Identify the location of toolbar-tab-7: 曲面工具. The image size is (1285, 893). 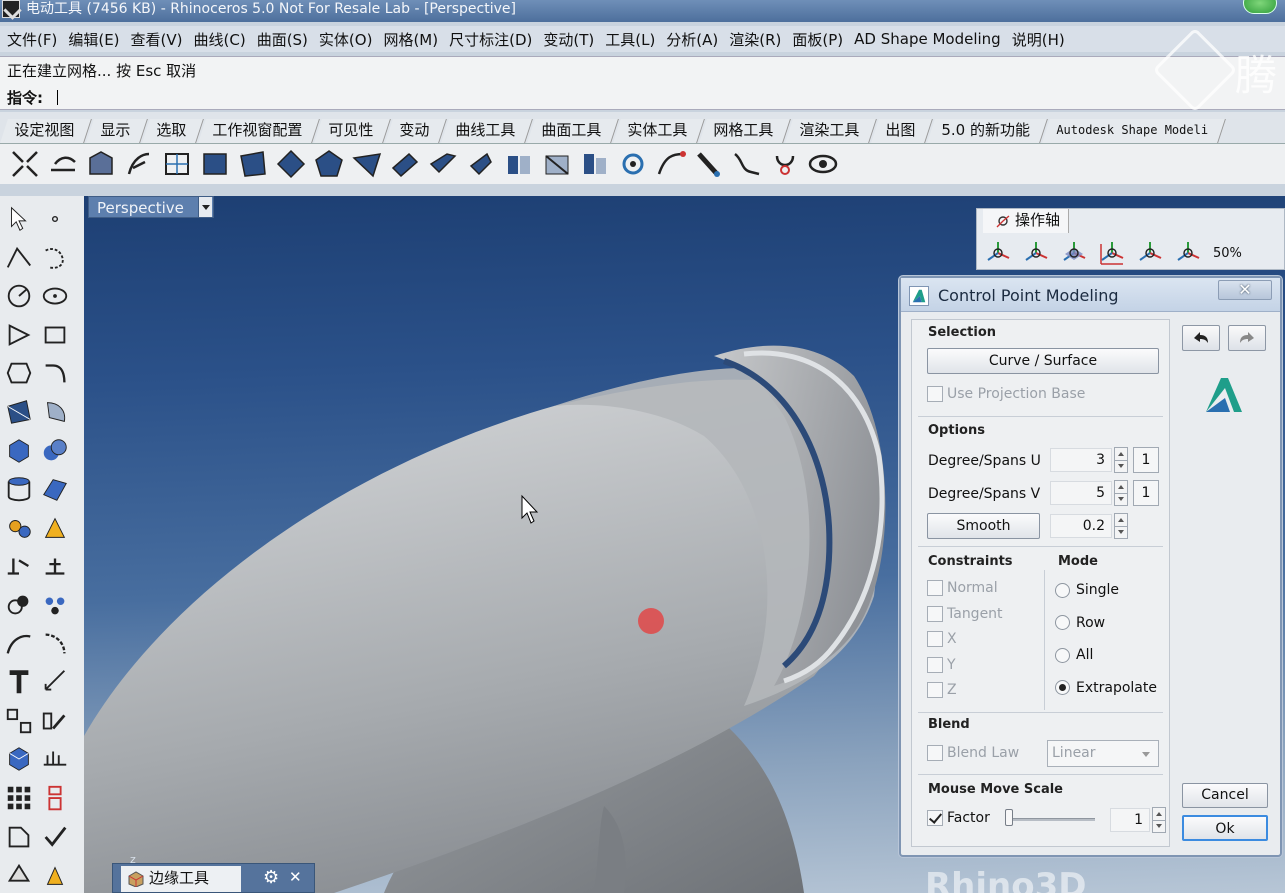
(573, 131).